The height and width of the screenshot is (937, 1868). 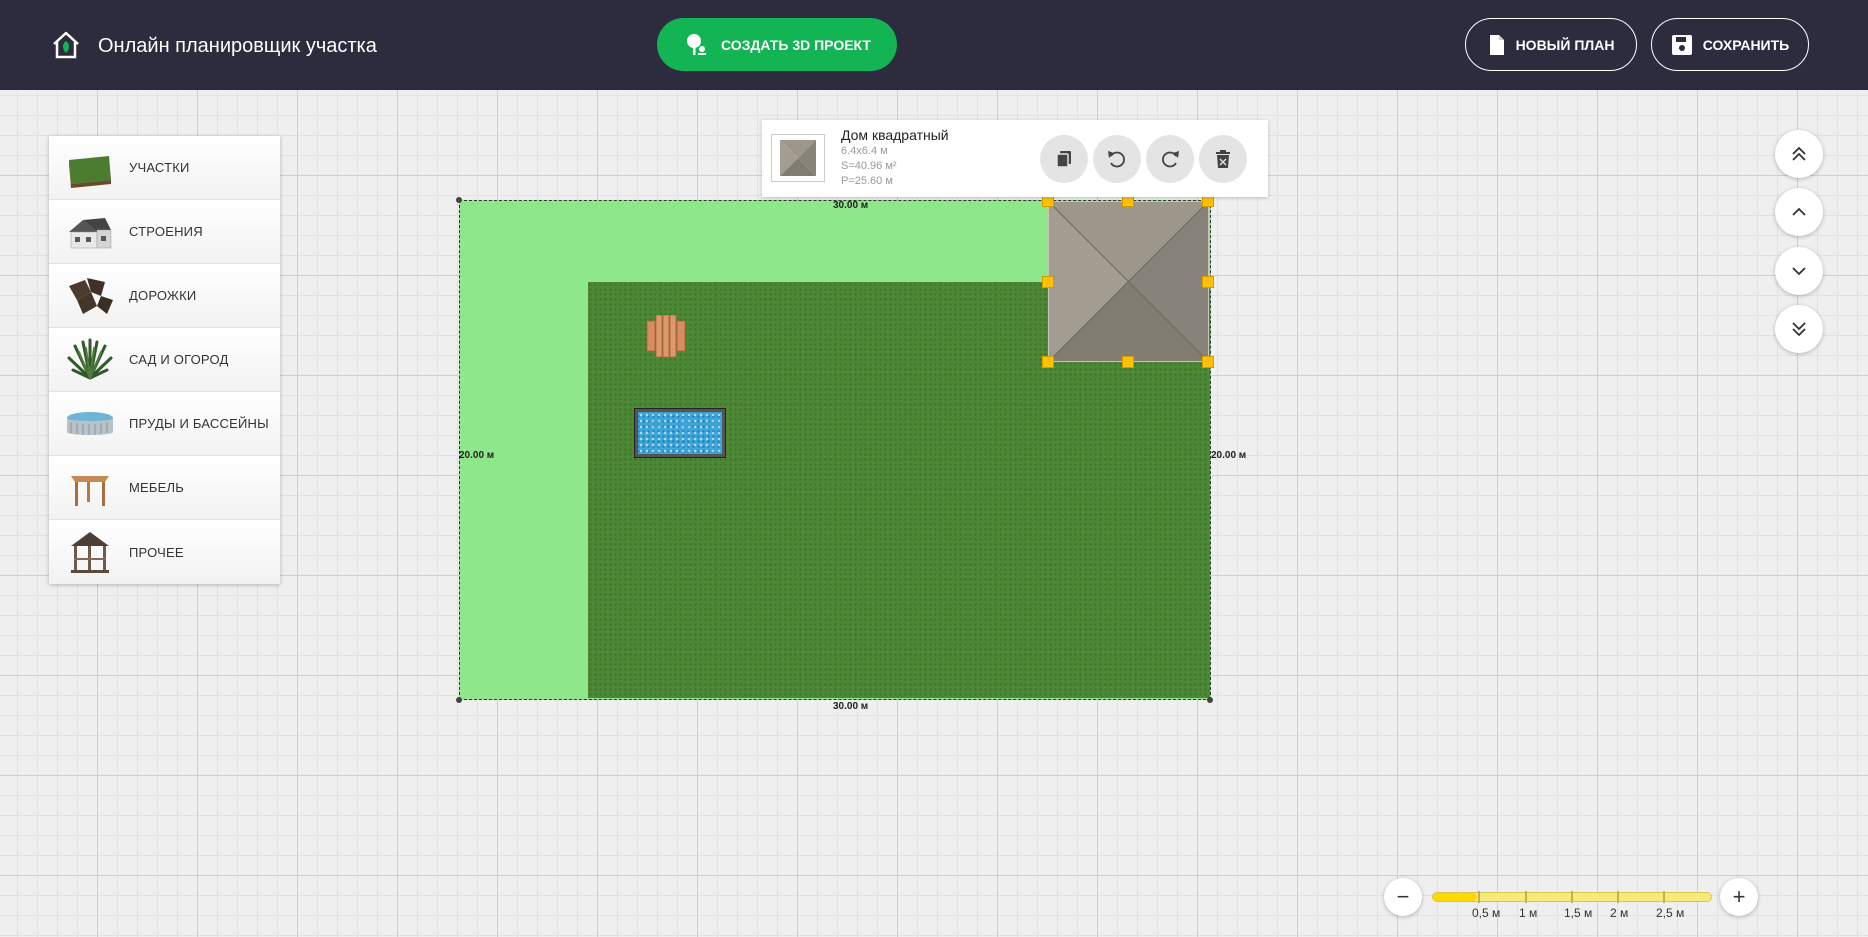 What do you see at coordinates (851, 706) in the screenshot?
I see `plot-bottom-dimension: 30.00 м` at bounding box center [851, 706].